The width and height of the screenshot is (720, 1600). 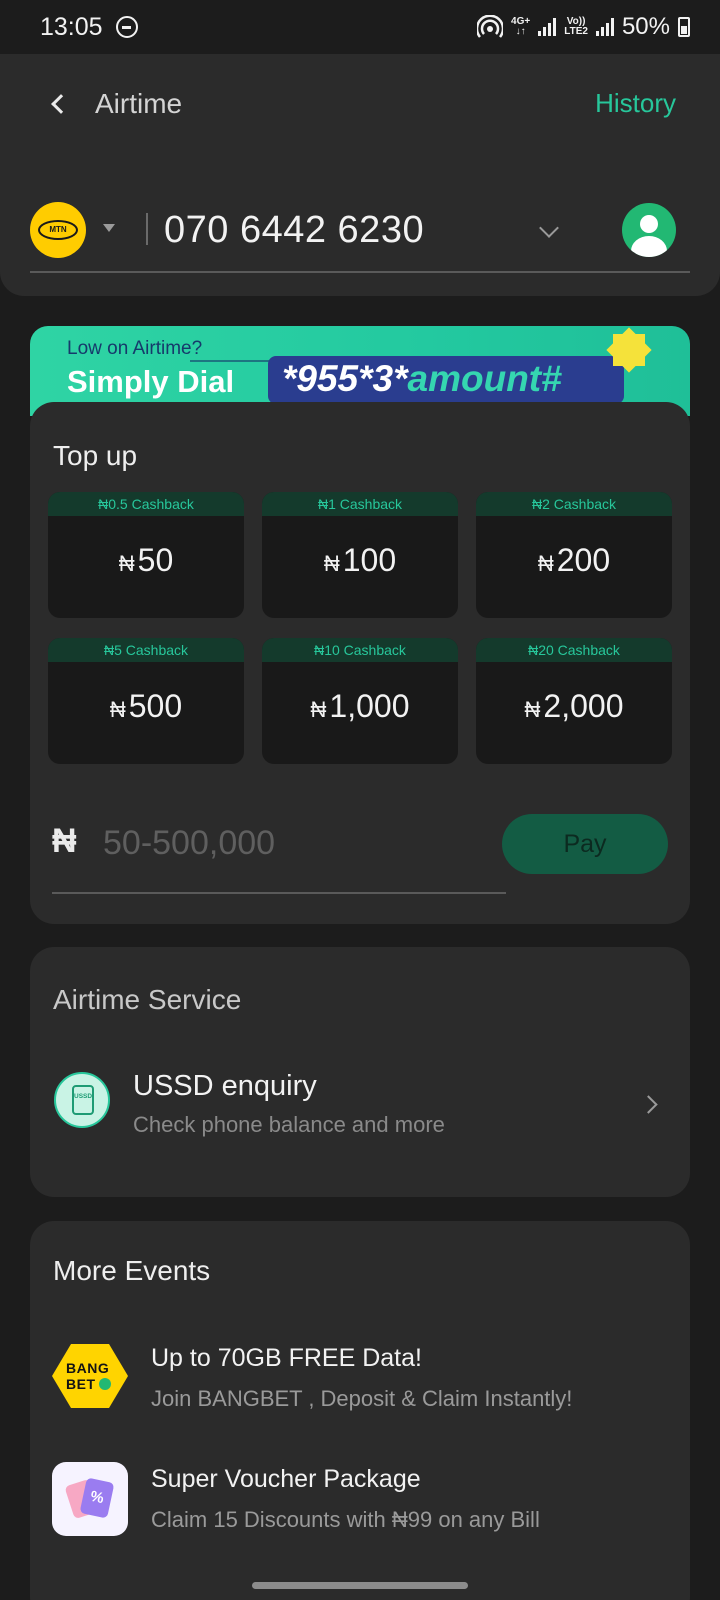 What do you see at coordinates (294, 230) in the screenshot?
I see `phone-number-field: 070 6442 6230` at bounding box center [294, 230].